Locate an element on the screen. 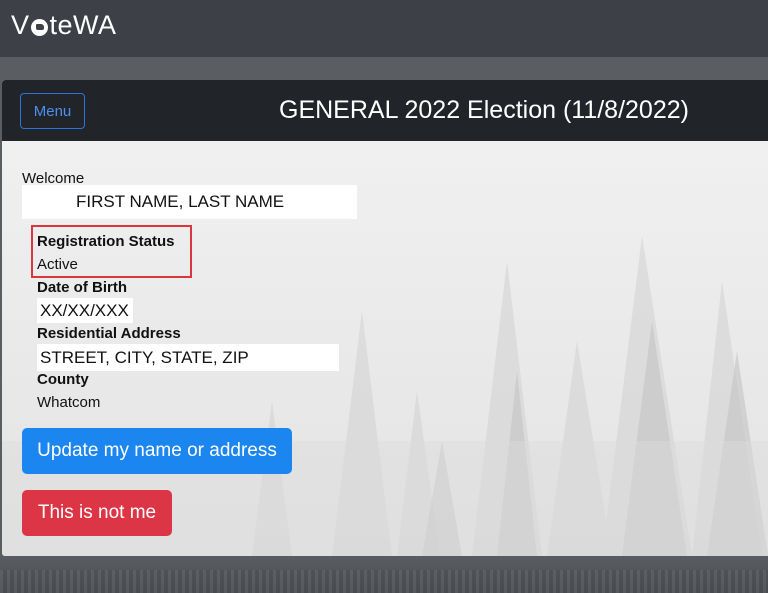 This screenshot has width=768, height=593. menu-button: Menu is located at coordinates (52, 111).